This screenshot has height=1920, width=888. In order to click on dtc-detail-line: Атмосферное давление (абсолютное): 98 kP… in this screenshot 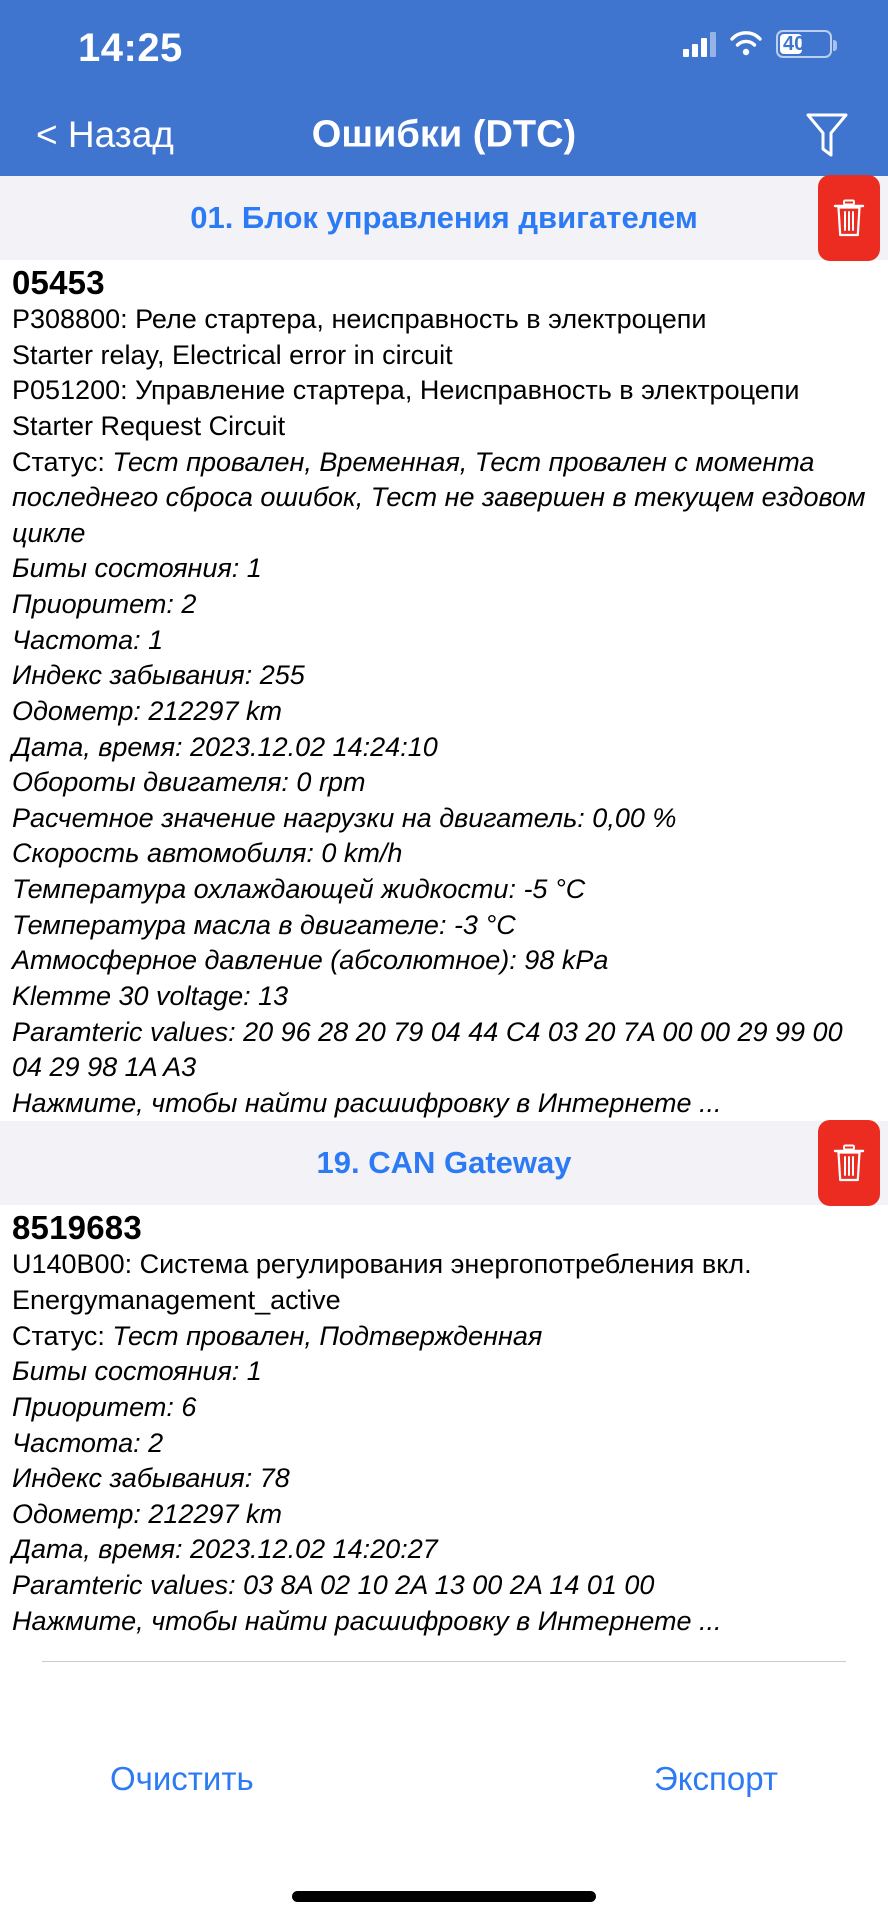, I will do `click(310, 960)`.